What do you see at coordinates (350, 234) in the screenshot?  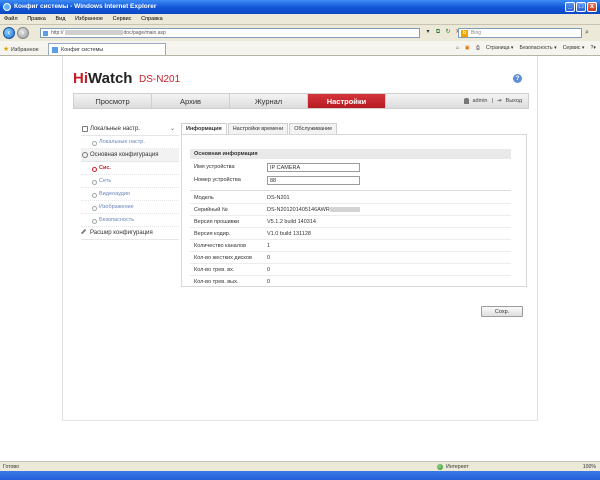 I see `info-row-encoder: Версия кодир. V1.0 build 131128` at bounding box center [350, 234].